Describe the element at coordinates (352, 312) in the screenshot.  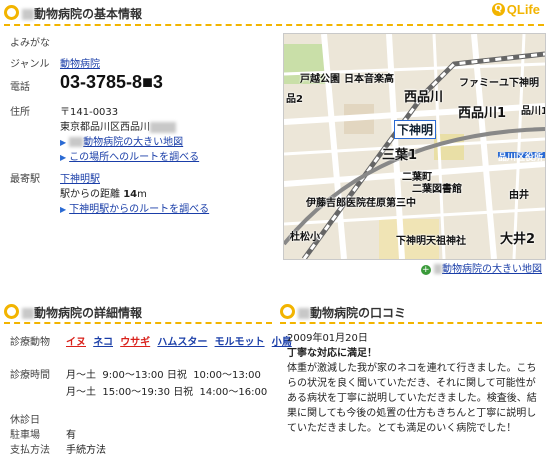
I see `reviews-title: 動物病院の口コミ` at that location.